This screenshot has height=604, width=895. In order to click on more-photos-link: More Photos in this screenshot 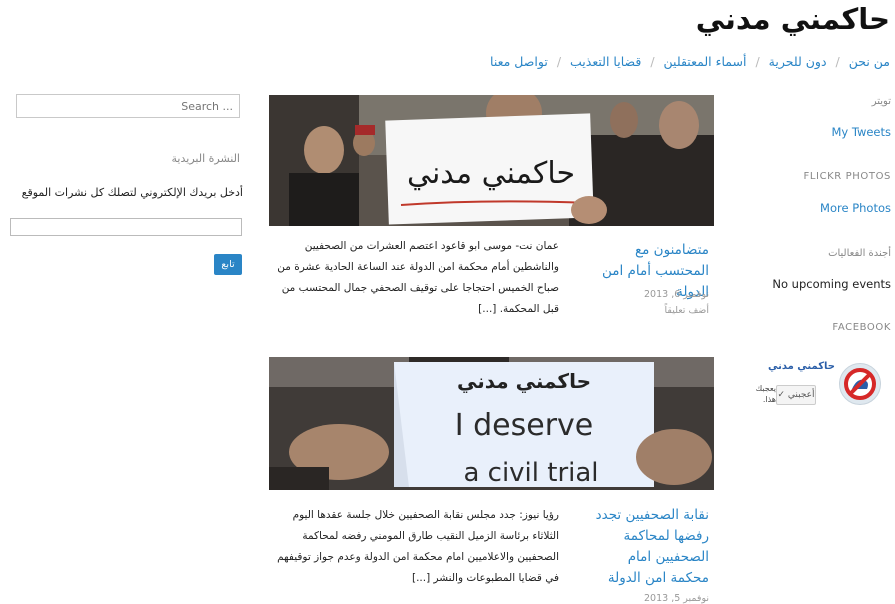, I will do `click(855, 208)`.